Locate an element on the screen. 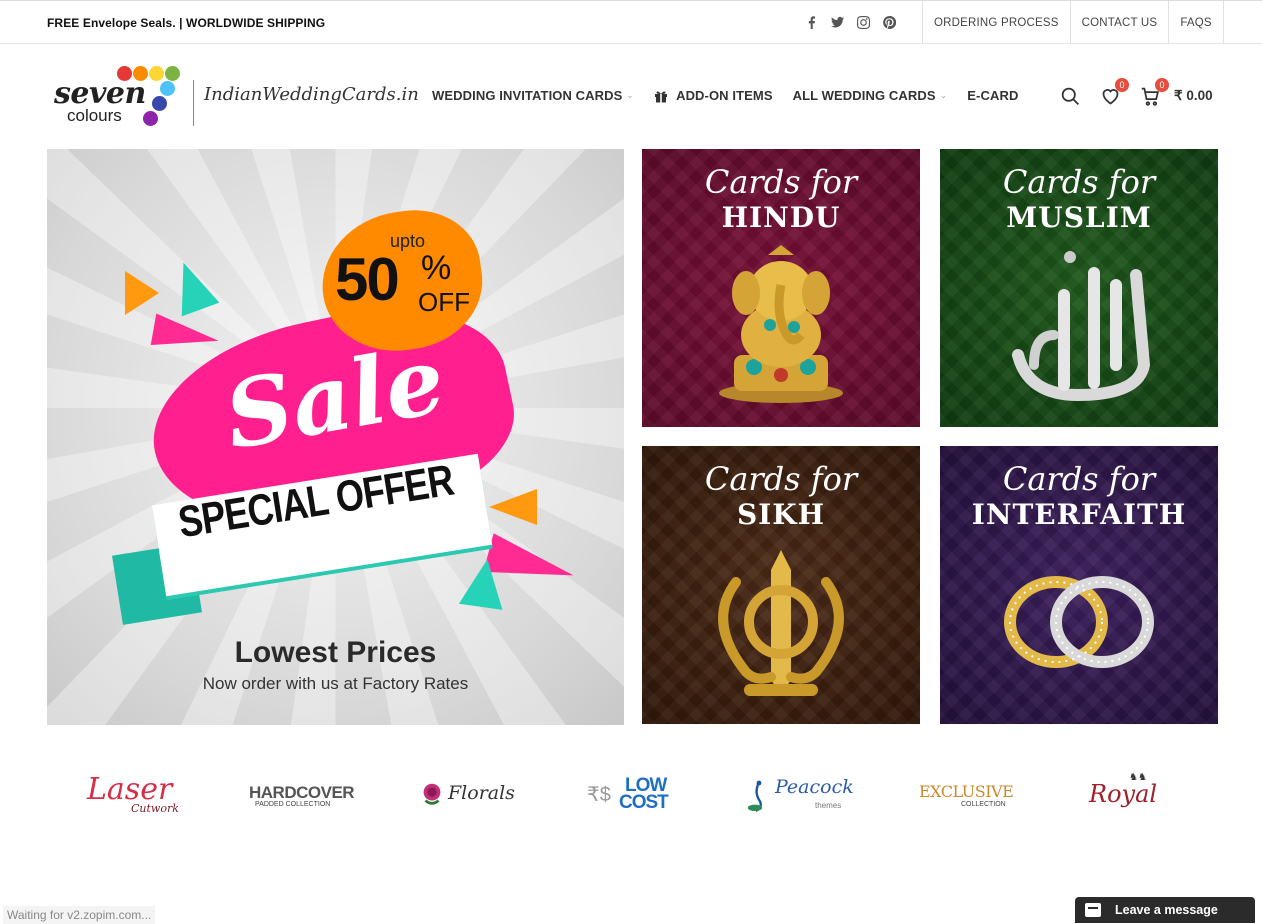 The width and height of the screenshot is (1262, 924). category-florals: Florals is located at coordinates (466, 795).